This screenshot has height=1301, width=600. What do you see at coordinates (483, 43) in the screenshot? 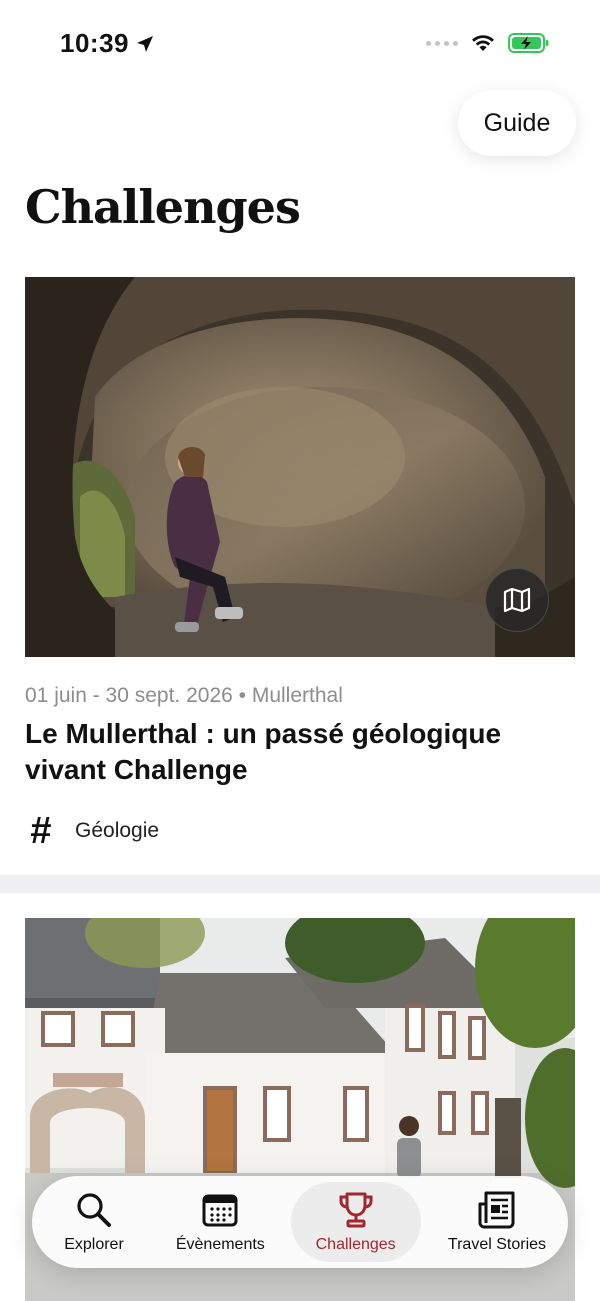
I see `wifi-icon` at bounding box center [483, 43].